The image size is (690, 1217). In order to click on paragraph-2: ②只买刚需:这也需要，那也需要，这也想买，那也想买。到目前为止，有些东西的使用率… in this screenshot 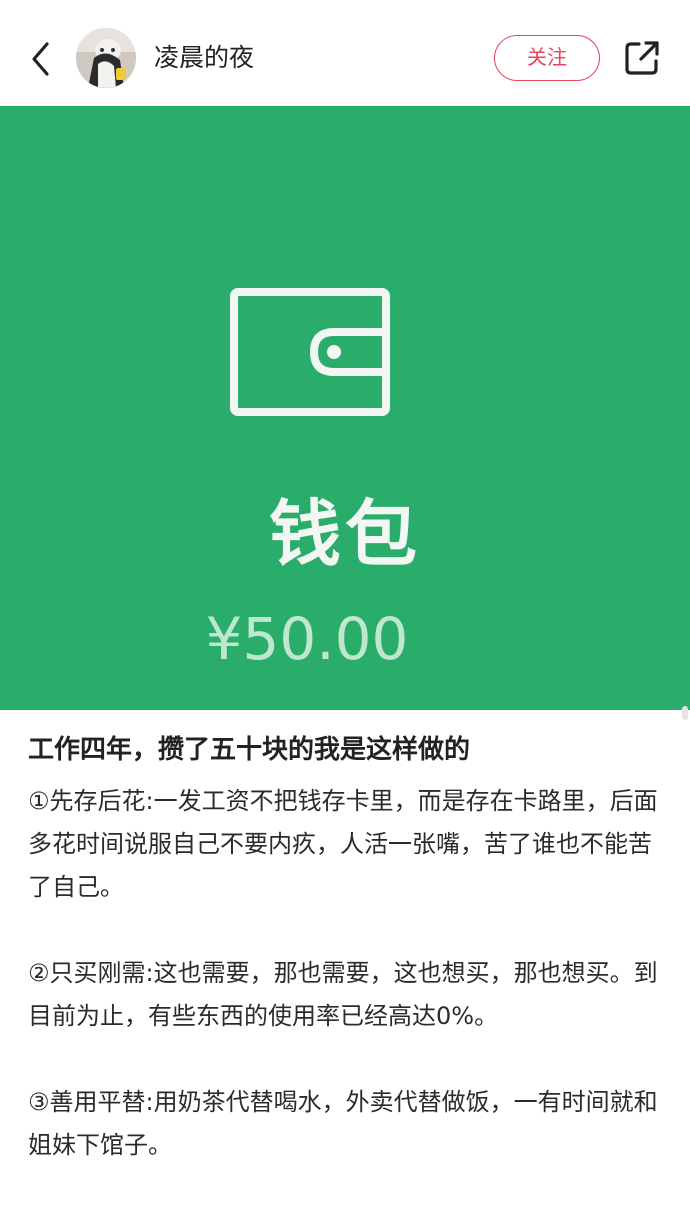, I will do `click(343, 994)`.